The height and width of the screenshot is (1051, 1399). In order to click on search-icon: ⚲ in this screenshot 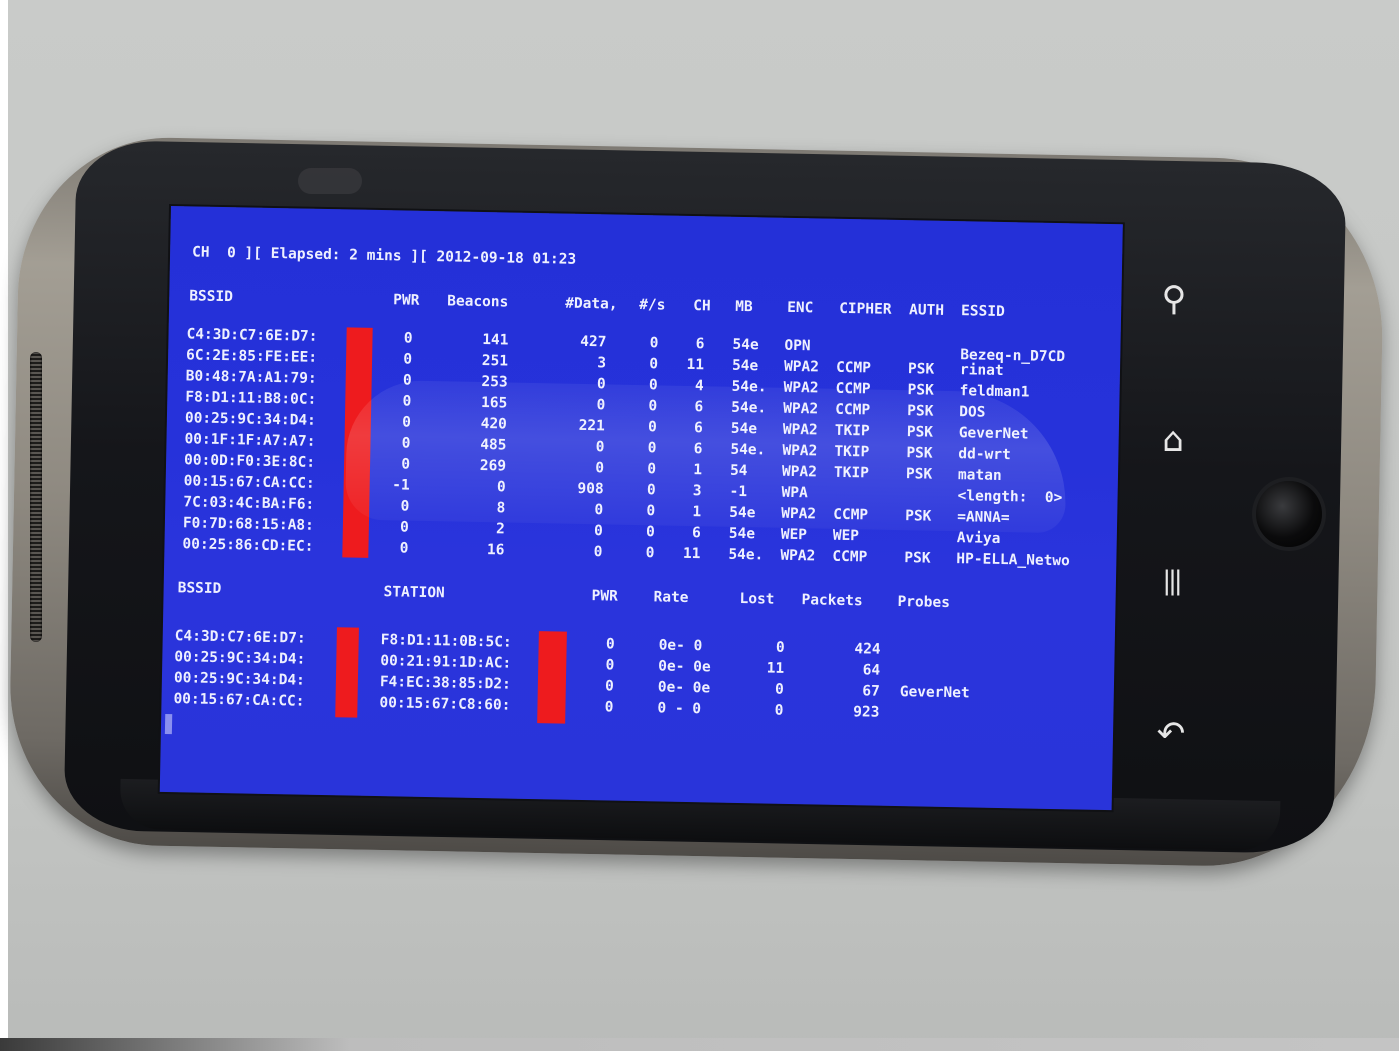, I will do `click(1174, 299)`.